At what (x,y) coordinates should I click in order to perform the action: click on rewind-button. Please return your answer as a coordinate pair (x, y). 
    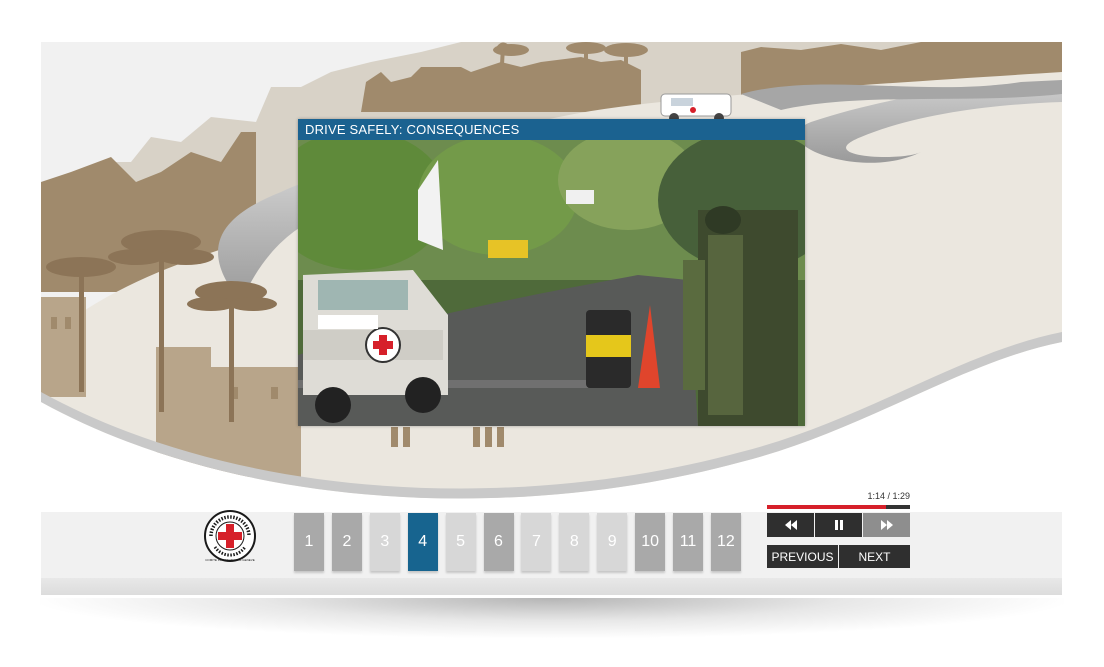
    Looking at the image, I should click on (790, 525).